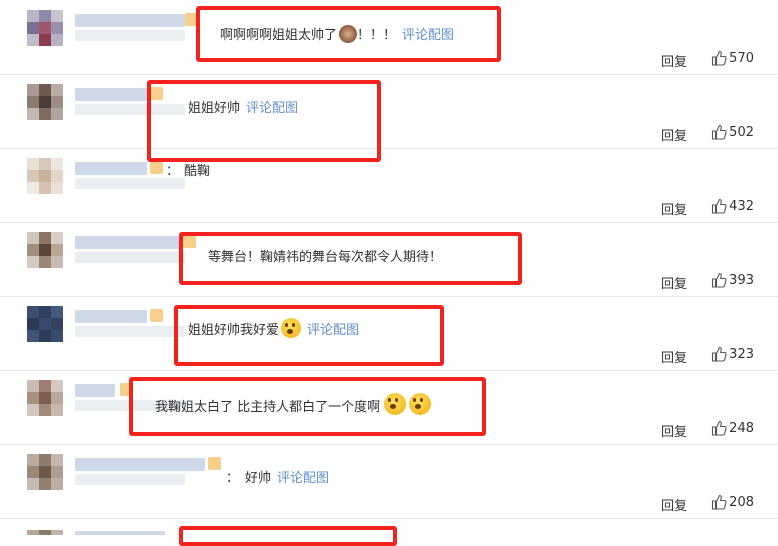  Describe the element at coordinates (258, 478) in the screenshot. I see `comment-content: 好帅` at that location.